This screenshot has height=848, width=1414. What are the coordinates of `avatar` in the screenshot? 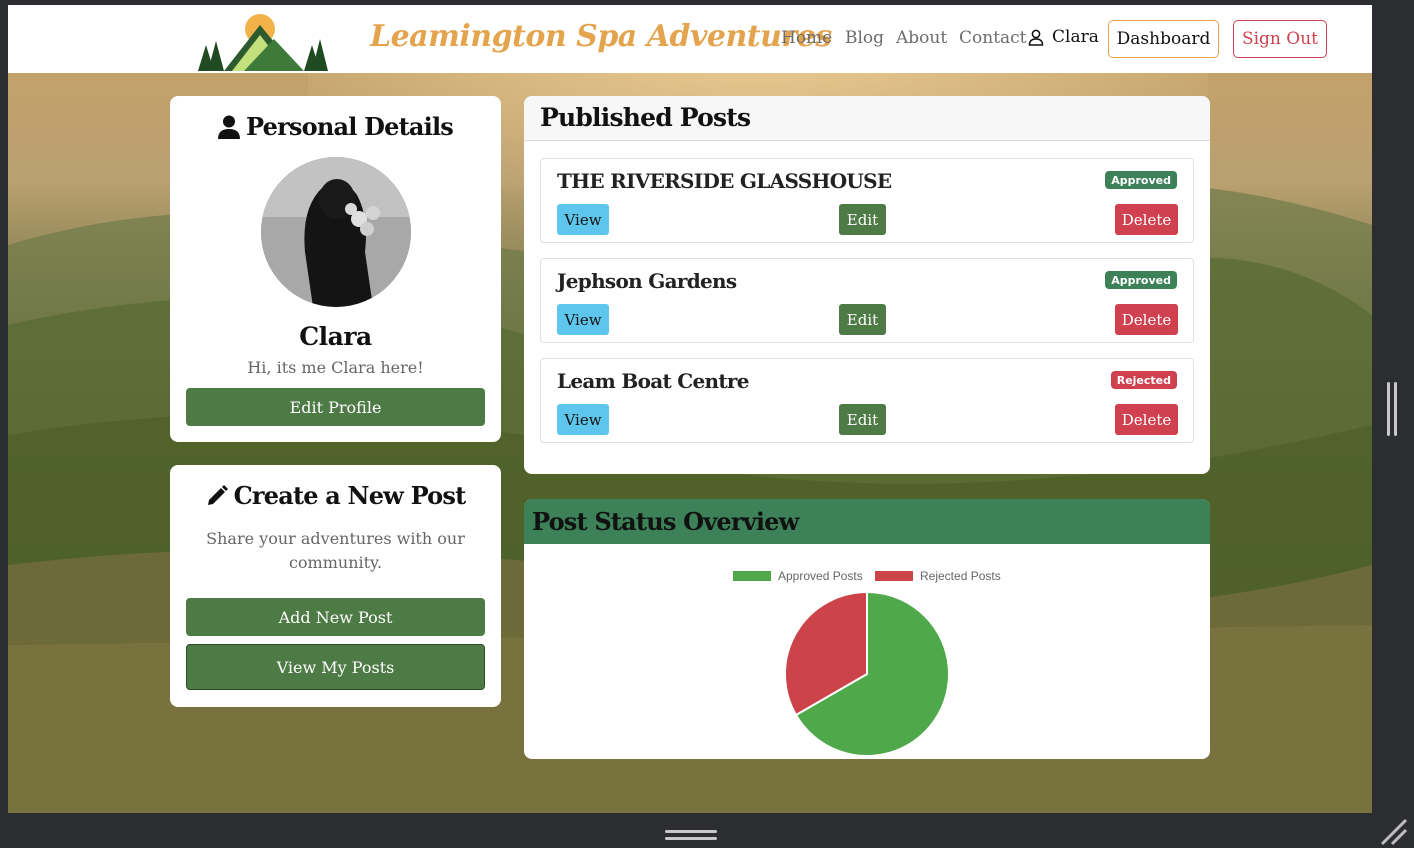 It's located at (336, 232).